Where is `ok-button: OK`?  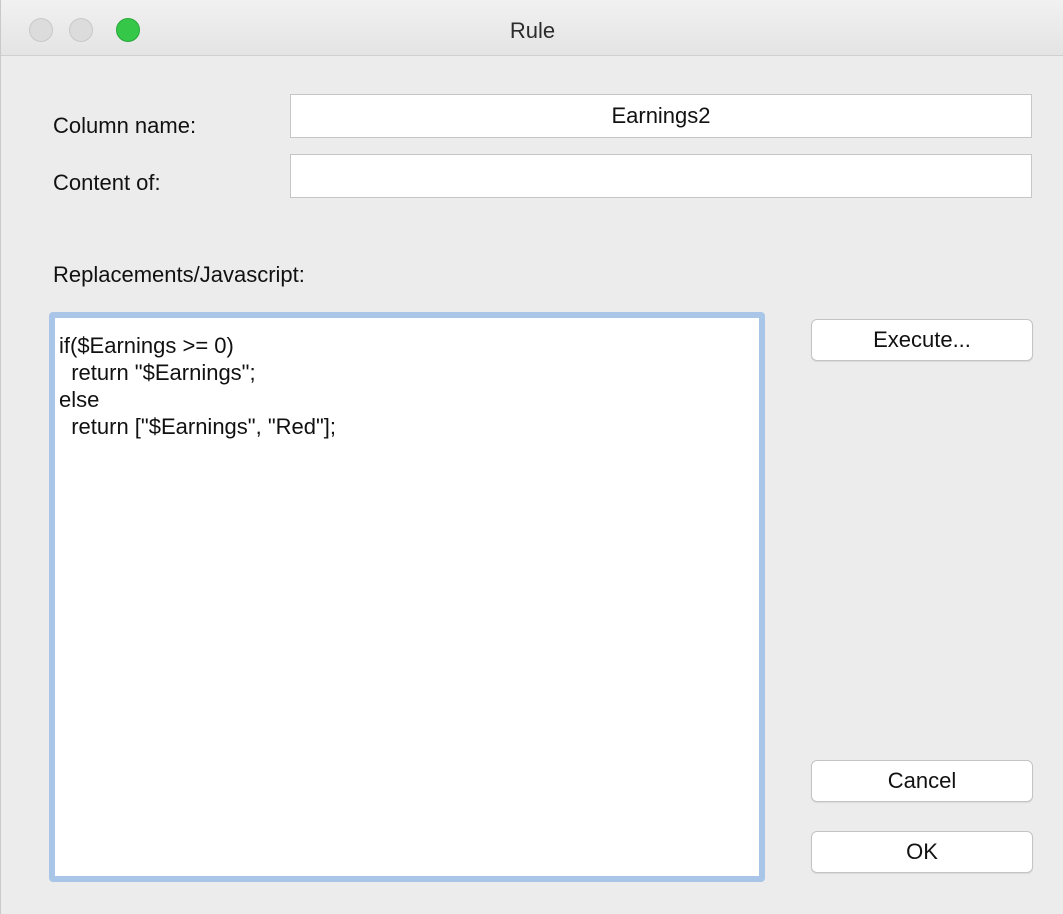 ok-button: OK is located at coordinates (922, 852).